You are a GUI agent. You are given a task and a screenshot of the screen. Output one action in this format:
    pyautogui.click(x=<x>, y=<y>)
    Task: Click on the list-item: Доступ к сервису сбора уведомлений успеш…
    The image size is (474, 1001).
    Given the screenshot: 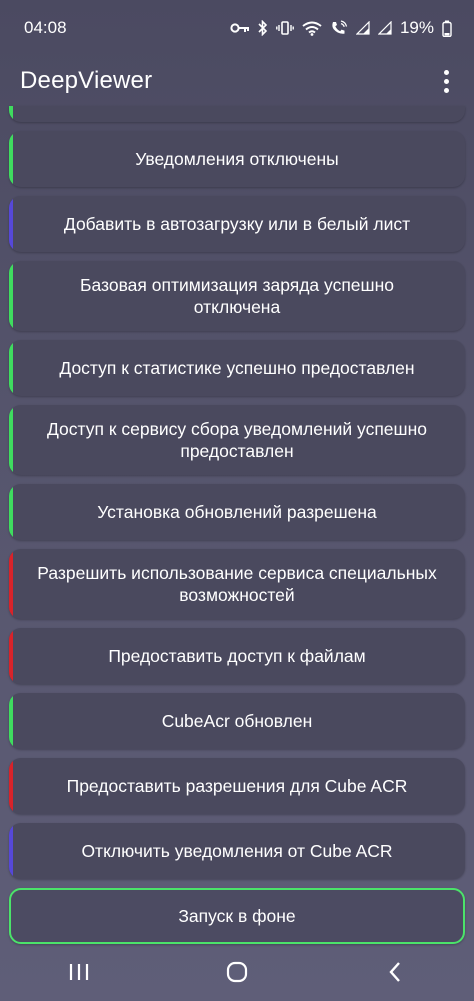 What is the action you would take?
    pyautogui.click(x=237, y=440)
    